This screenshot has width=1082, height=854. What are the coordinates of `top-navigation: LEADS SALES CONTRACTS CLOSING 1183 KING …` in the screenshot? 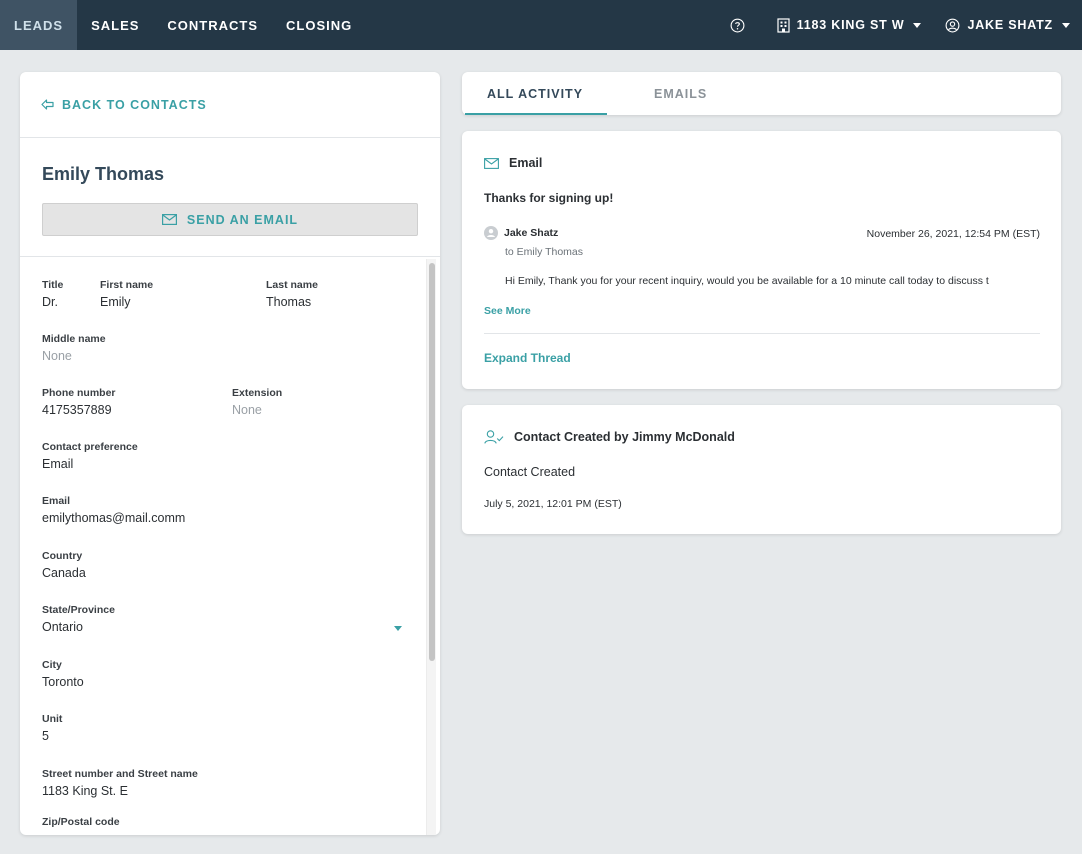 It's located at (541, 25).